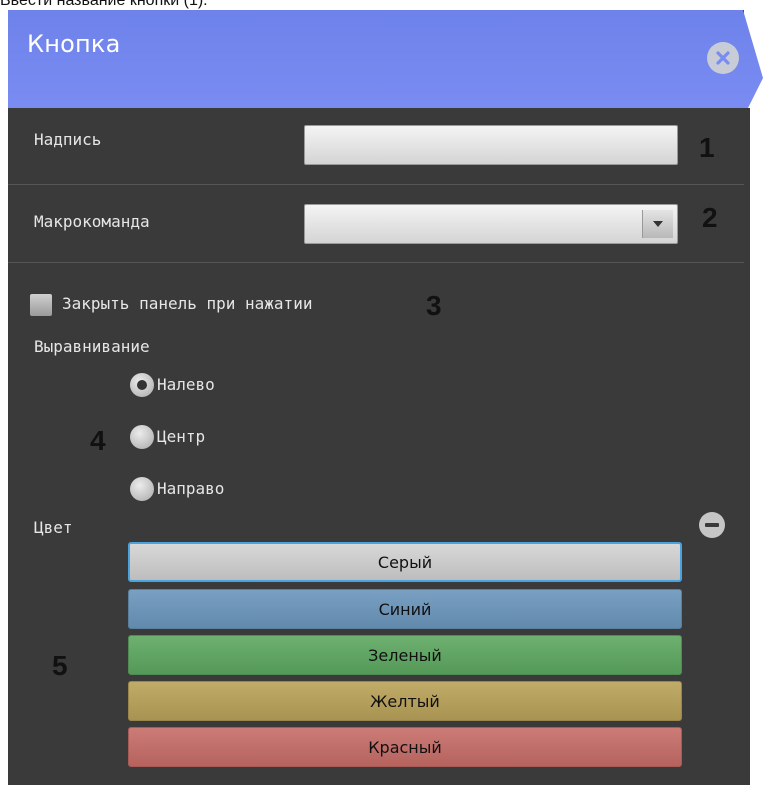  What do you see at coordinates (181, 436) in the screenshot?
I see `align-center-label: Центр` at bounding box center [181, 436].